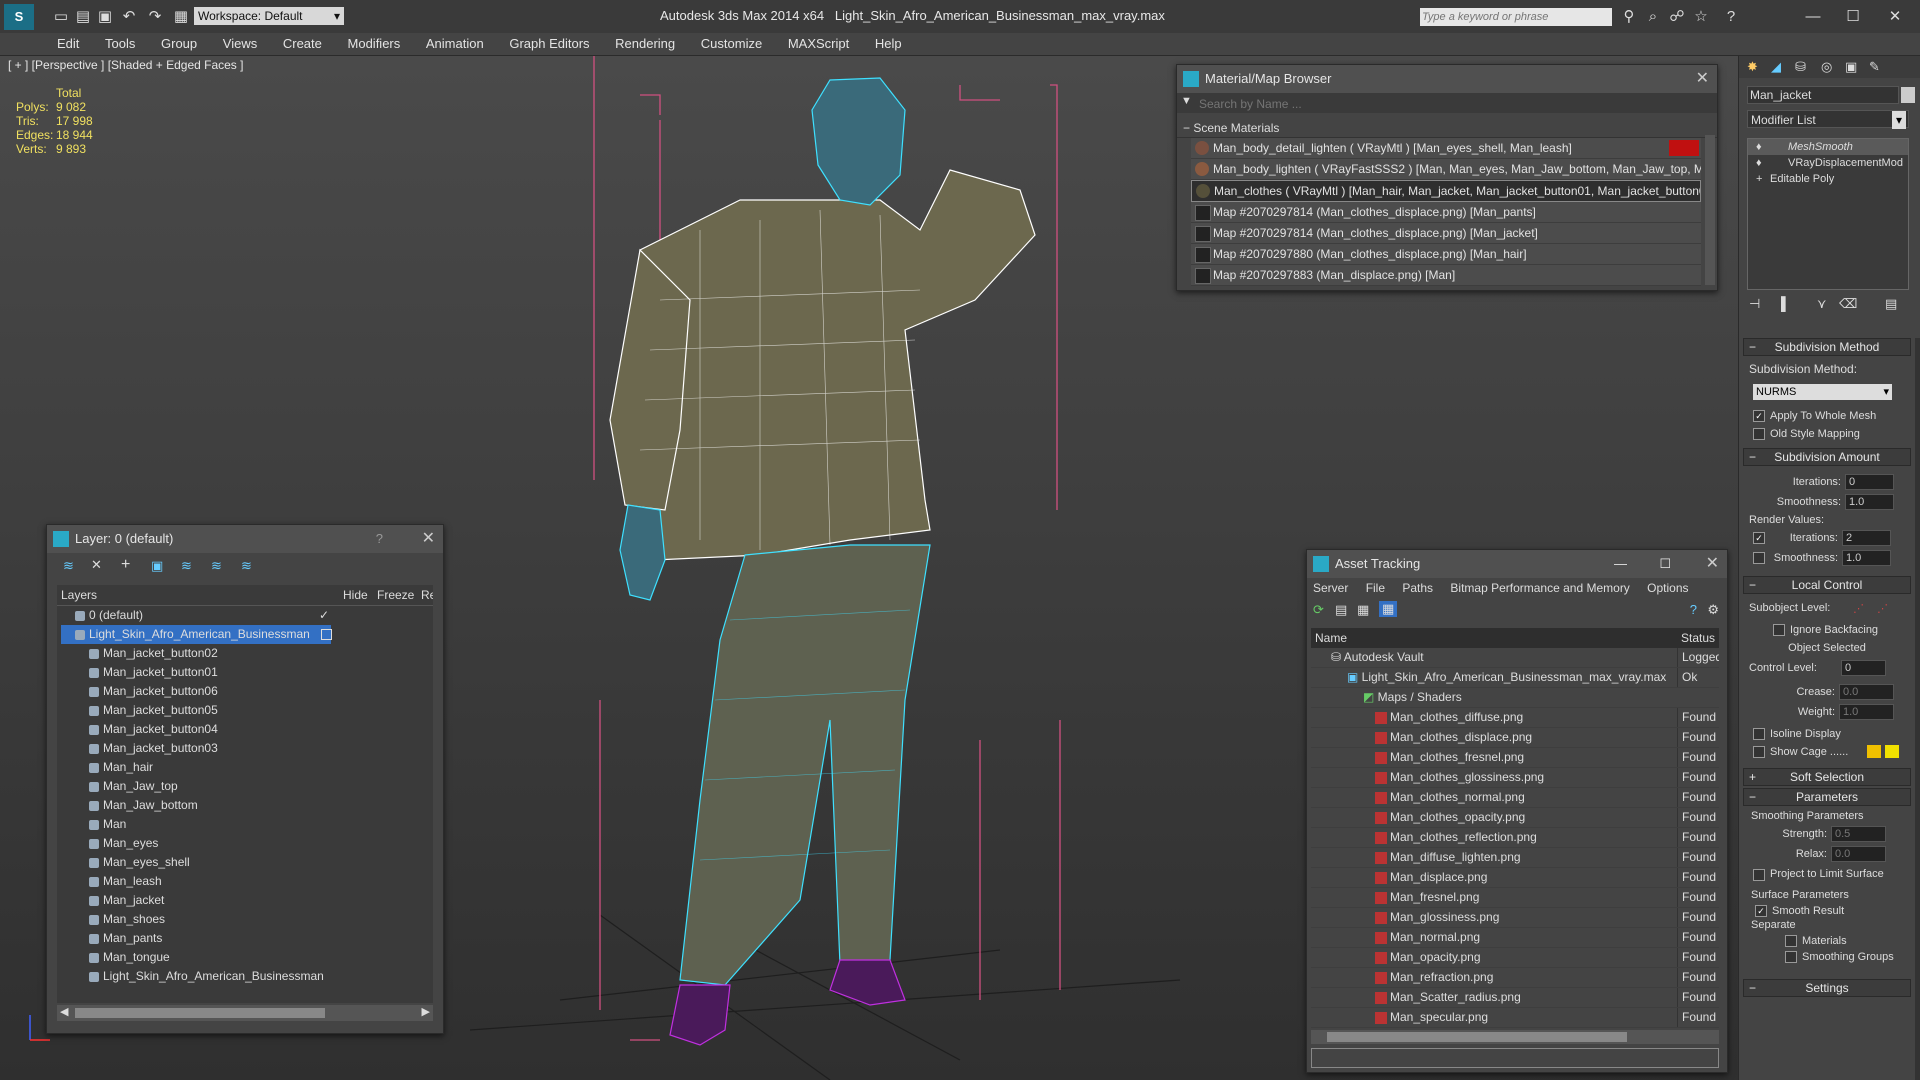 This screenshot has height=1080, width=1920. What do you see at coordinates (1667, 588) in the screenshot?
I see `asset-menu-options: Options` at bounding box center [1667, 588].